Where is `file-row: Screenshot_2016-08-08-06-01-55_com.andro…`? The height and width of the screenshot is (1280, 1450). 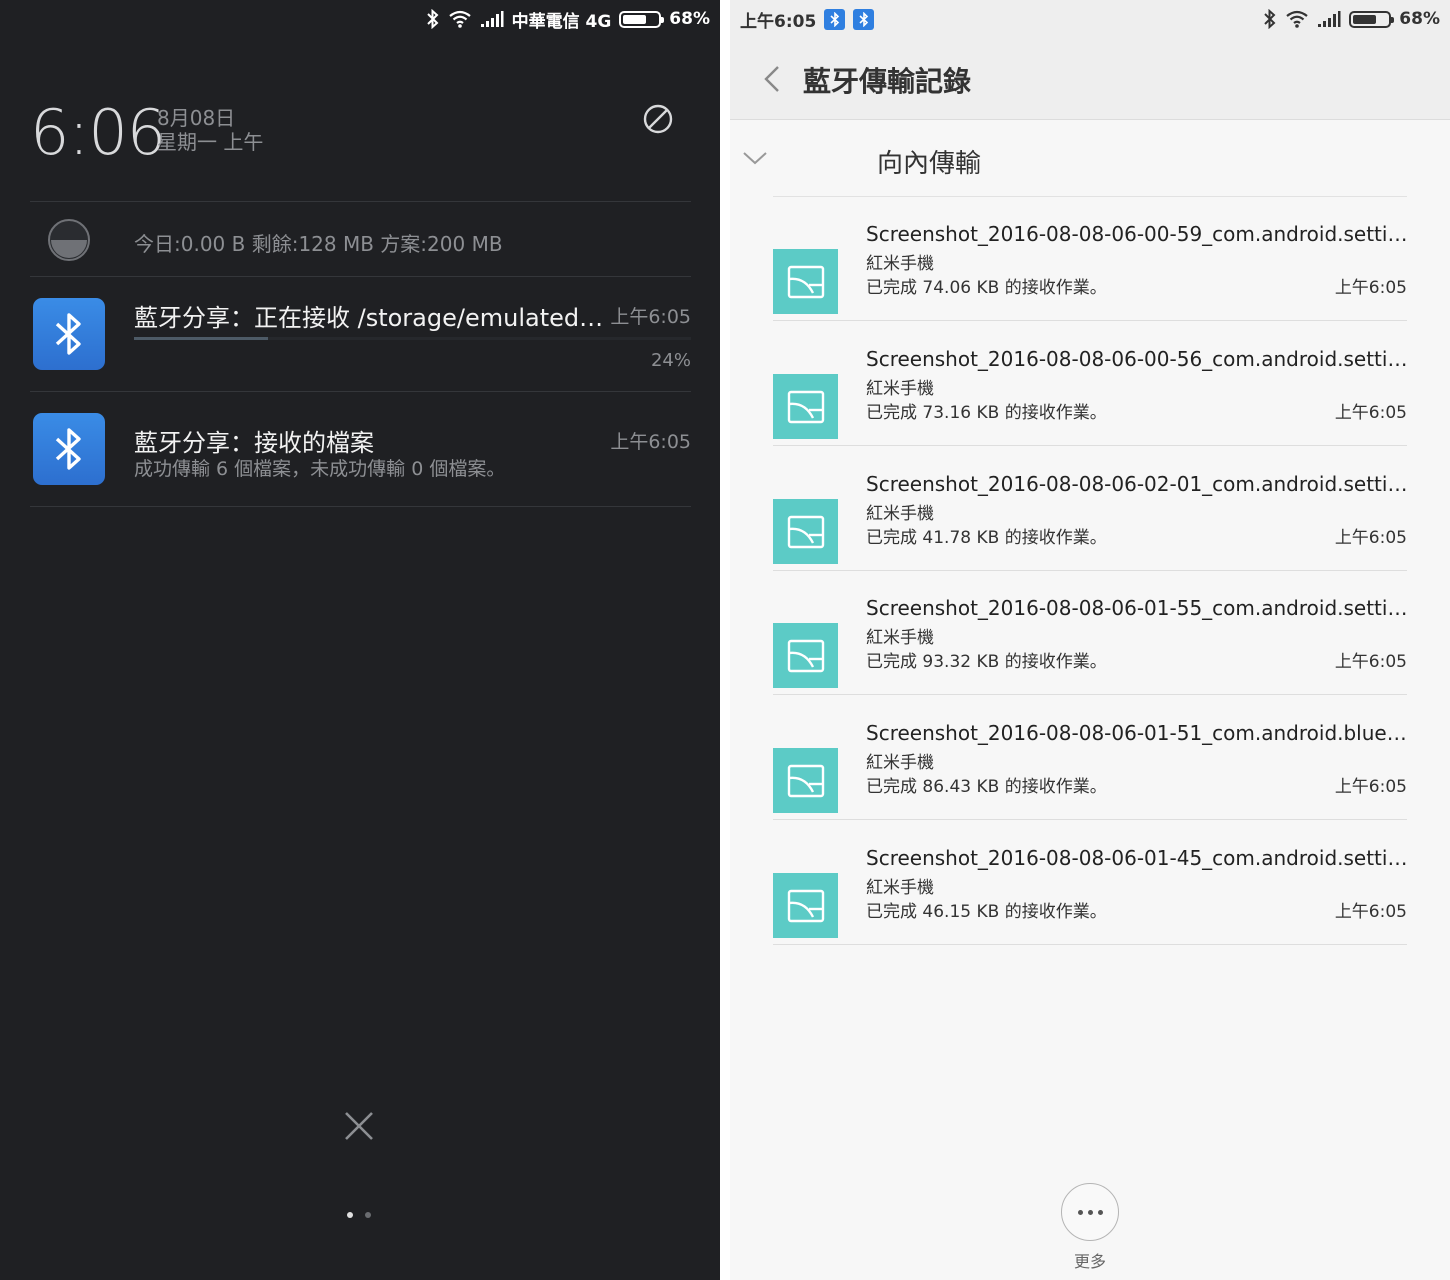 file-row: Screenshot_2016-08-08-06-01-55_com.andro… is located at coordinates (1092, 632).